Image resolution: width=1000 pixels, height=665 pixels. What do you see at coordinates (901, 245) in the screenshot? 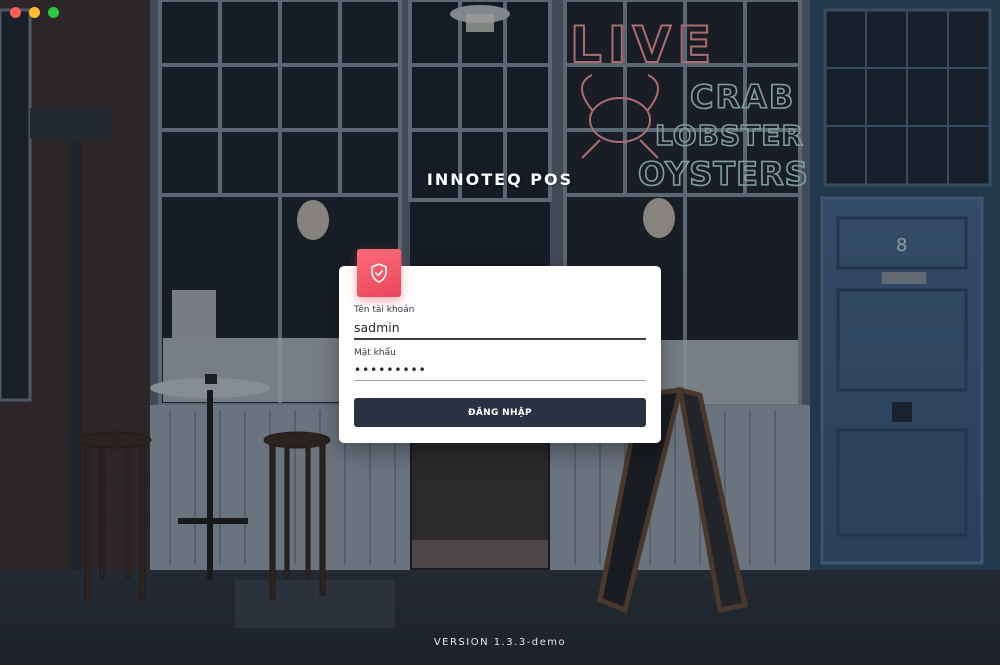
I see `door-number: 8` at bounding box center [901, 245].